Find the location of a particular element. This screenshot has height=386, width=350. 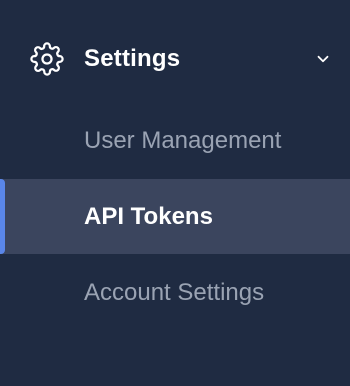

nav-item-label: API Tokens is located at coordinates (148, 216).